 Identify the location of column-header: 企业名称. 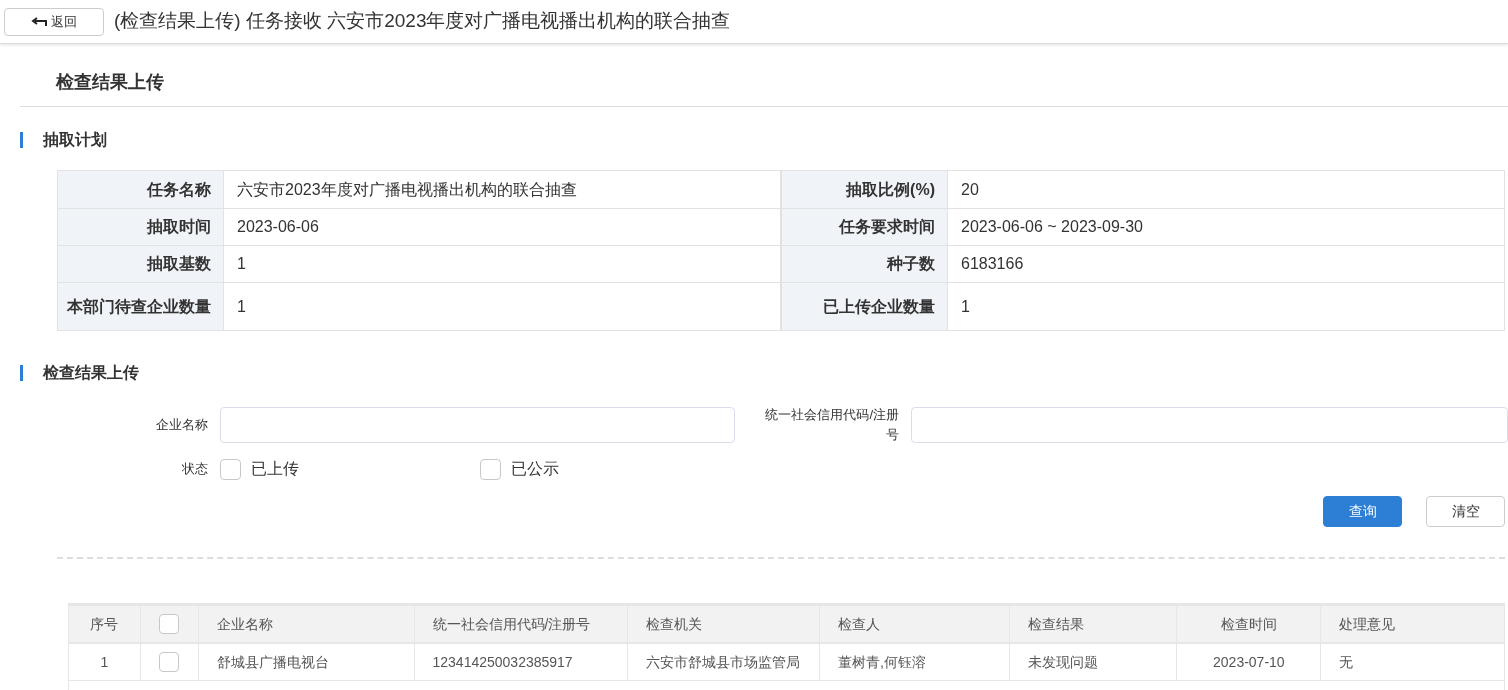
(306, 624).